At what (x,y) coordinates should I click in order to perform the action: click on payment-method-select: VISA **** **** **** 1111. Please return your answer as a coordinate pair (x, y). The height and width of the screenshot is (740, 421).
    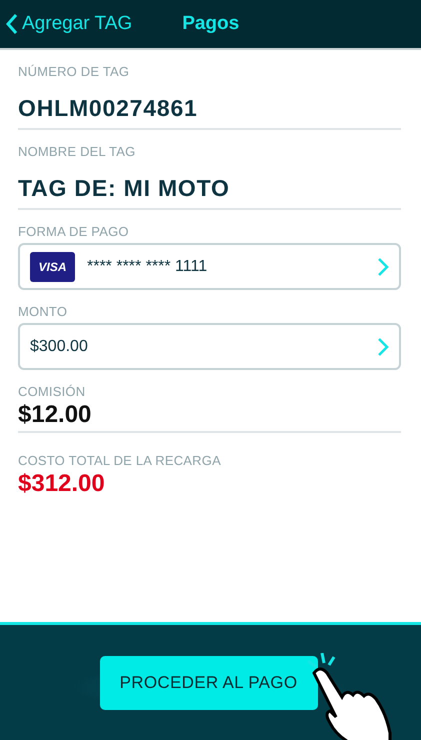
    Looking at the image, I should click on (209, 266).